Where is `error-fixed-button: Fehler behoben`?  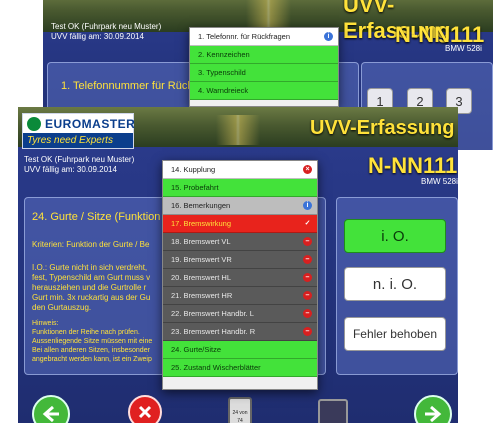
error-fixed-button: Fehler behoben is located at coordinates (395, 334).